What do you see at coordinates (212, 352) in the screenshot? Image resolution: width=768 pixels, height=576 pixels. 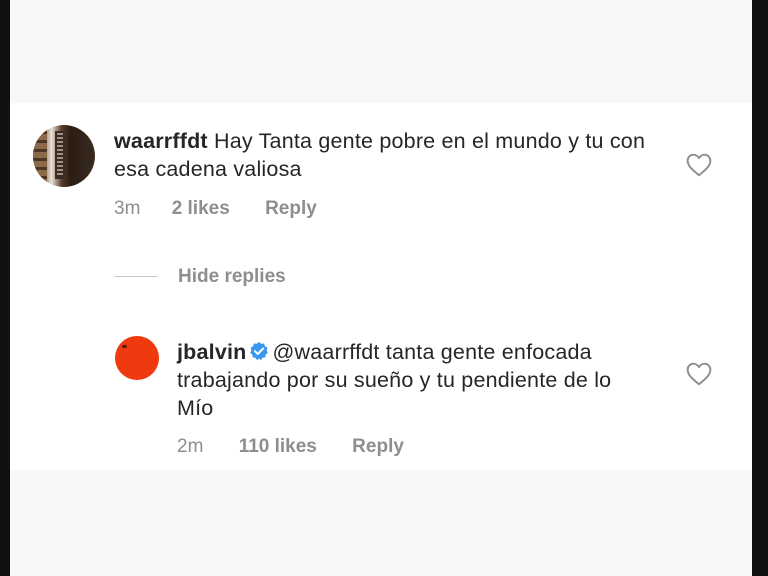 I see `reply-username: jbalvin` at bounding box center [212, 352].